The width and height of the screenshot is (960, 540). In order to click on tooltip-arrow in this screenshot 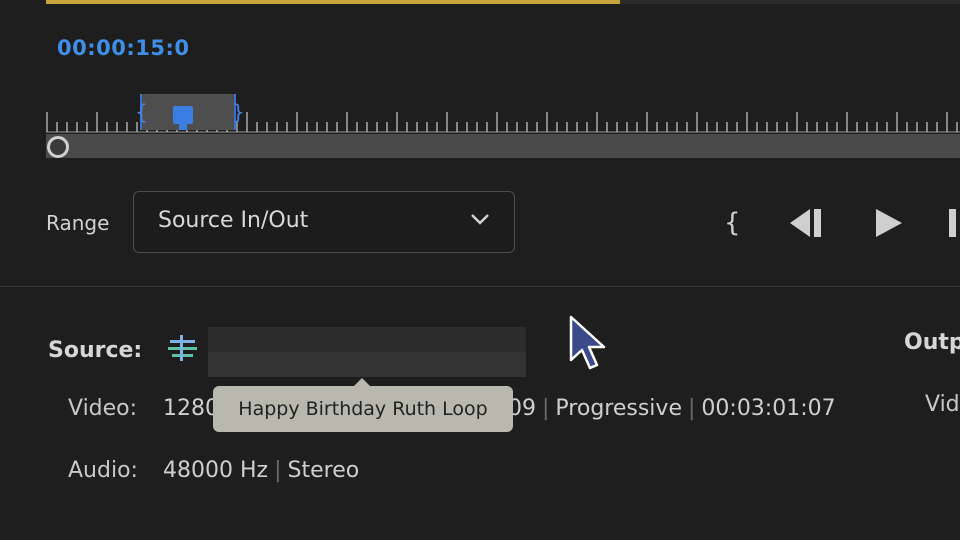, I will do `click(362, 382)`.